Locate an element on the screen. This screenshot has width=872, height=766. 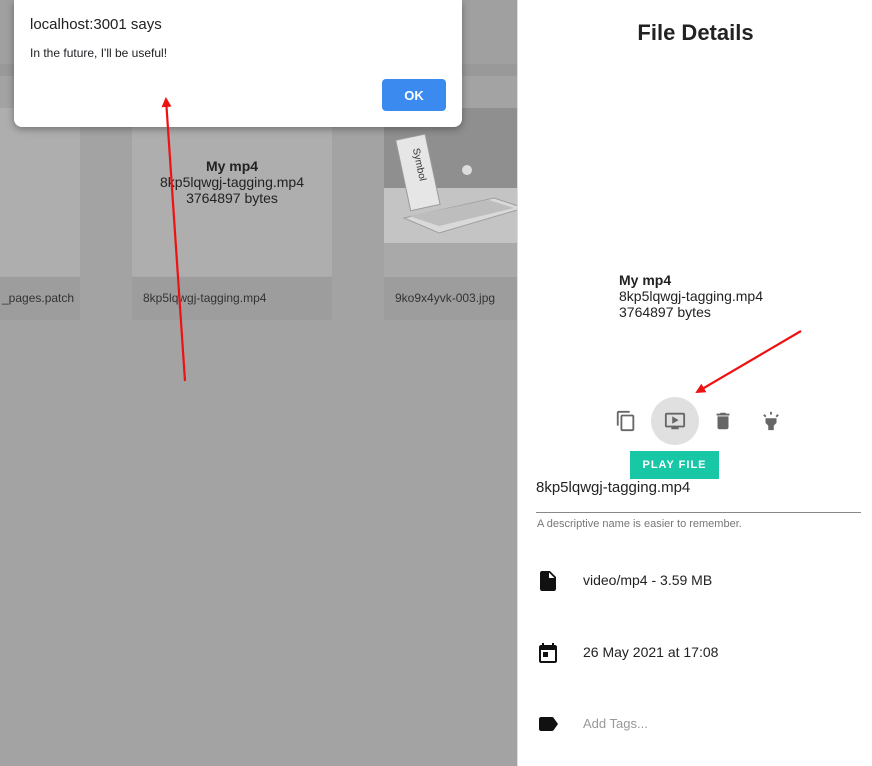
file-caption-text: 9ko9x4yvk-003.jpg is located at coordinates (445, 298).